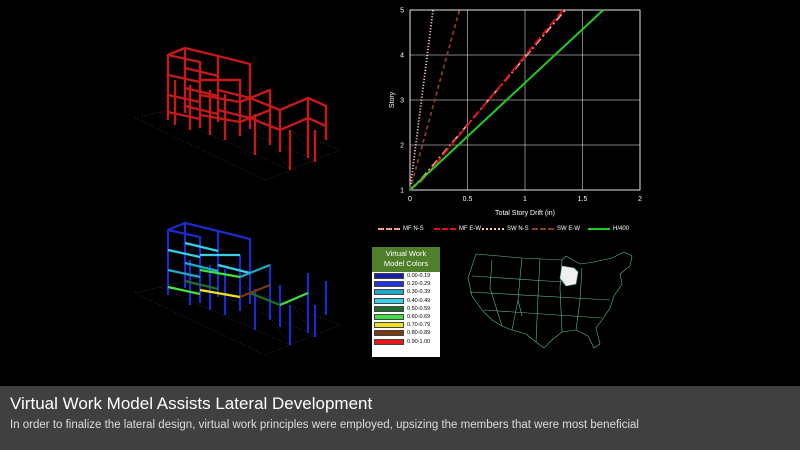 This screenshot has width=800, height=450. I want to click on key-range-label: 0.50-0.59, so click(419, 308).